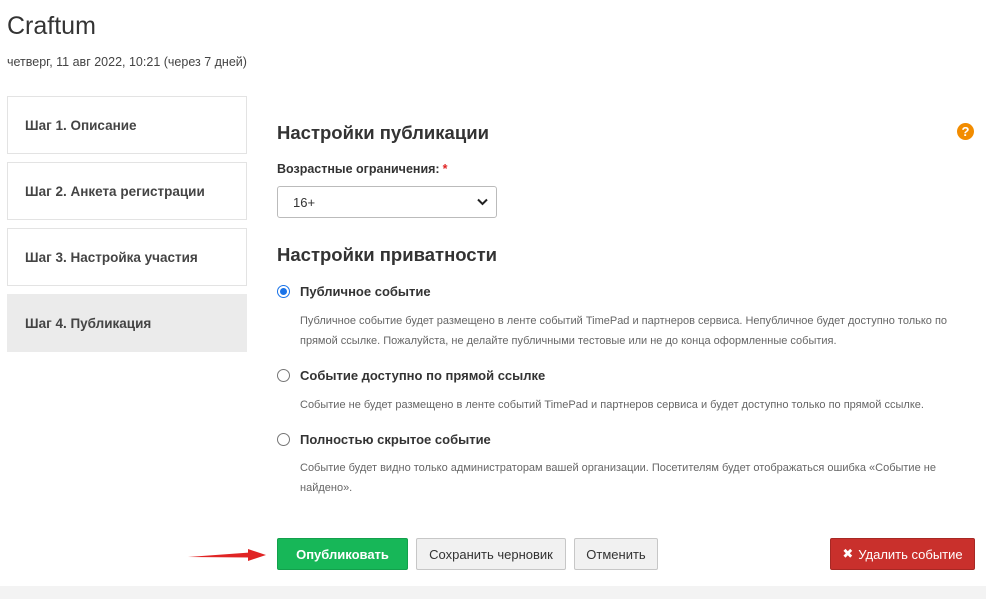  I want to click on step-label: Шаг 1. Описание, so click(81, 125).